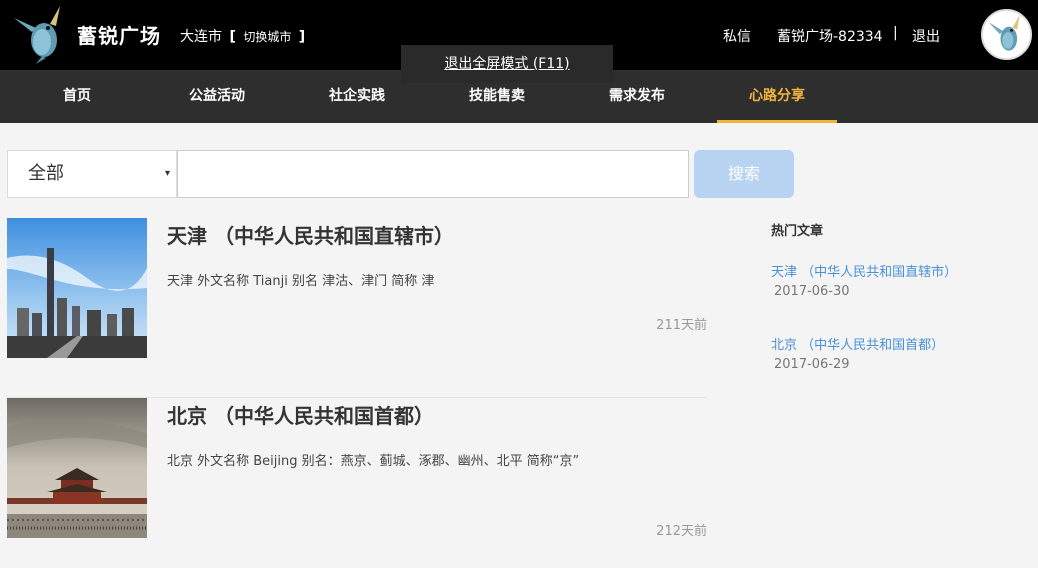 This screenshot has height=568, width=1038. Describe the element at coordinates (373, 461) in the screenshot. I see `article-description: 北京 外文名称 Beijing 别名：燕京、蓟城、涿郡、幽州、北平 简称“京”` at that location.